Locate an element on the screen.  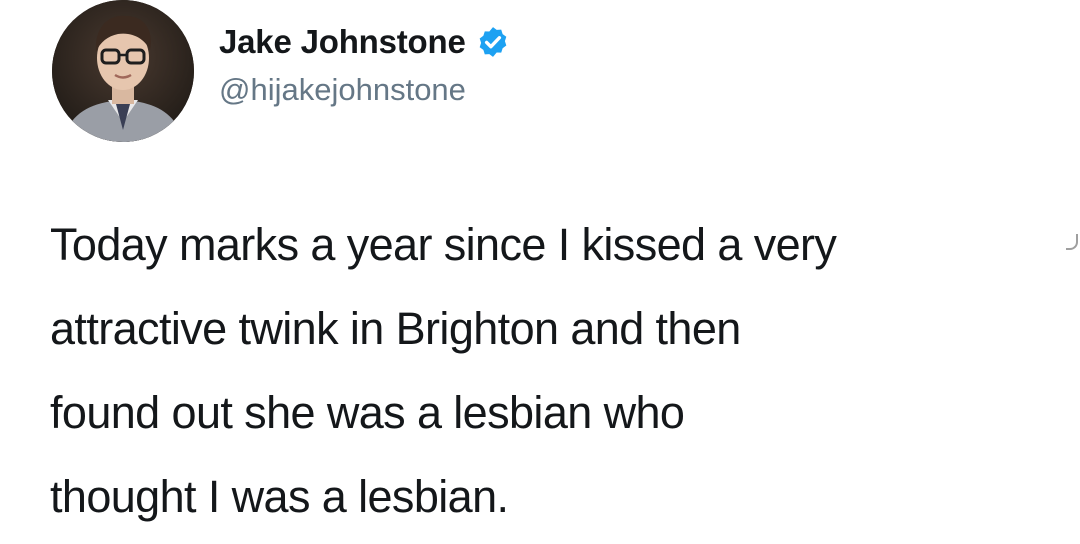
tweet-text-line: attractive twink in Brighton and then is located at coordinates (395, 328).